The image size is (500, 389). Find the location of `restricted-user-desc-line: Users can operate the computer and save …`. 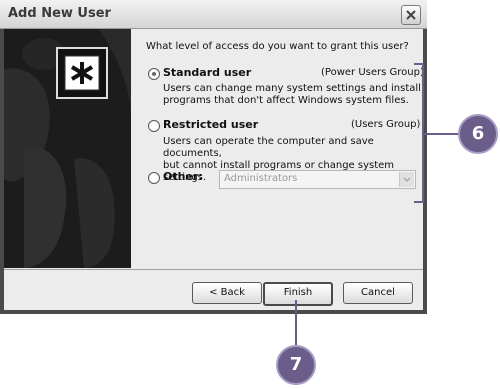

restricted-user-desc-line: Users can operate the computer and save … is located at coordinates (268, 147).